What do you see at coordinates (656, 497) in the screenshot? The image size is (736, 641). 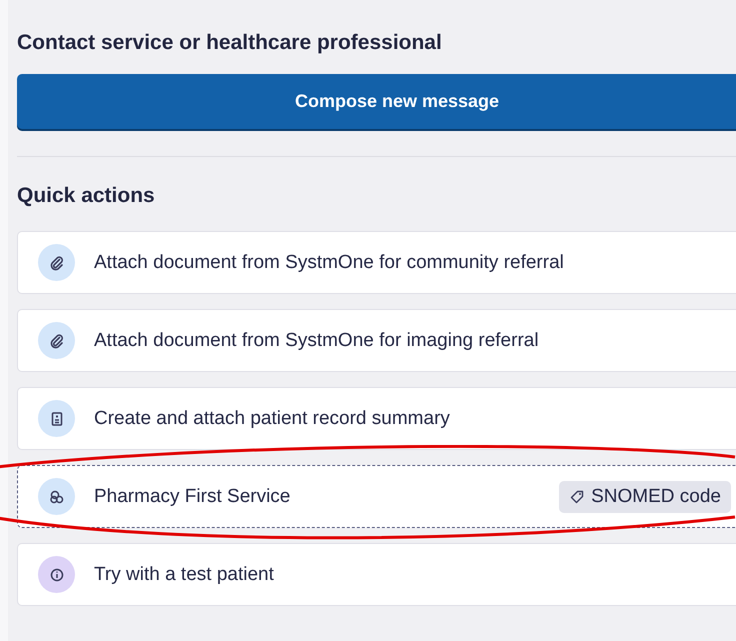 I see `tag-label: SNOMED code` at bounding box center [656, 497].